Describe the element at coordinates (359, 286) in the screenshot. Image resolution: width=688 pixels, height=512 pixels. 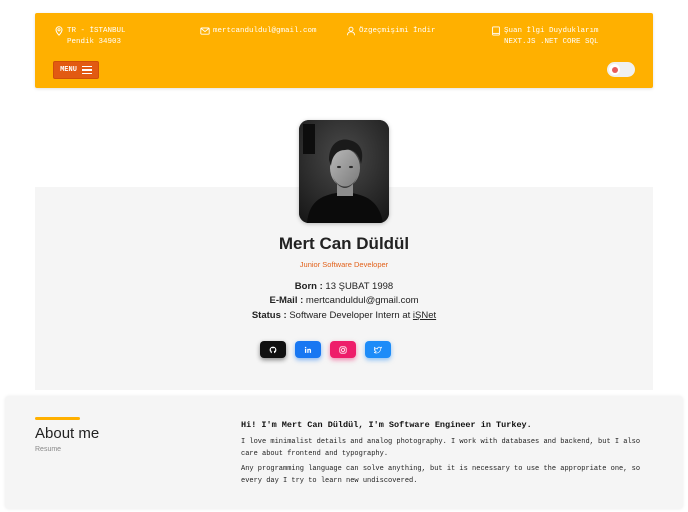
I see `born-value: 13 ŞUBAT 1998` at that location.